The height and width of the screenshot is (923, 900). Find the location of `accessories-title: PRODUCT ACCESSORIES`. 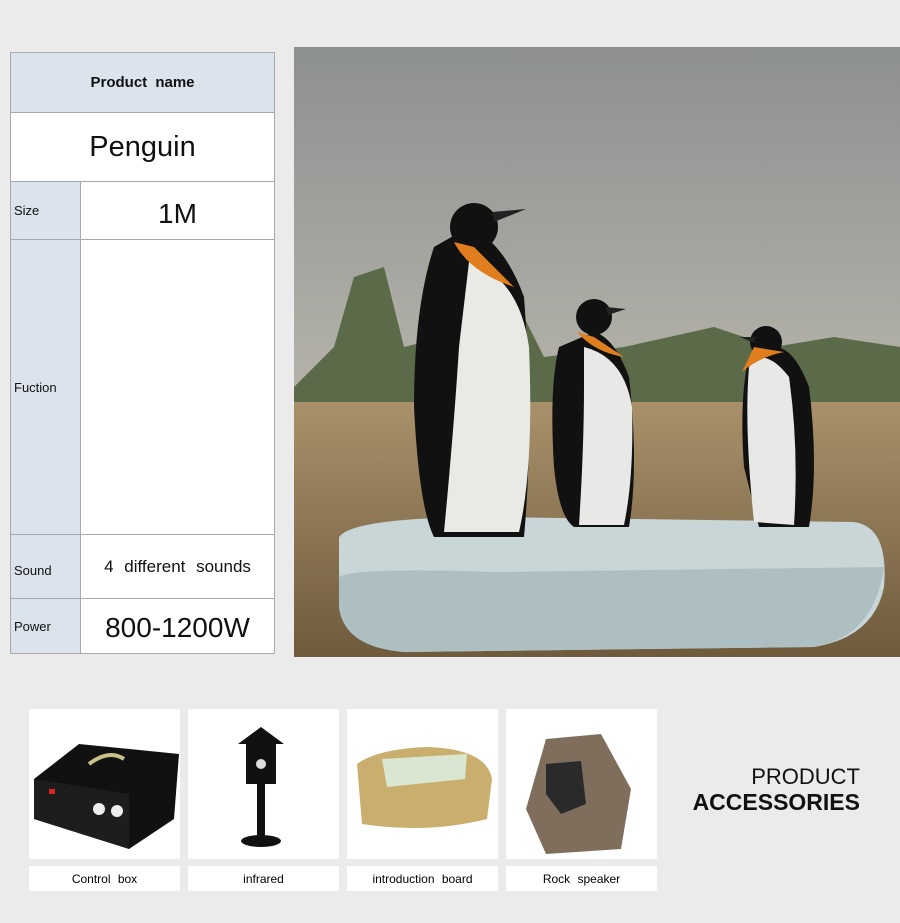

accessories-title: PRODUCT ACCESSORIES is located at coordinates (750, 790).